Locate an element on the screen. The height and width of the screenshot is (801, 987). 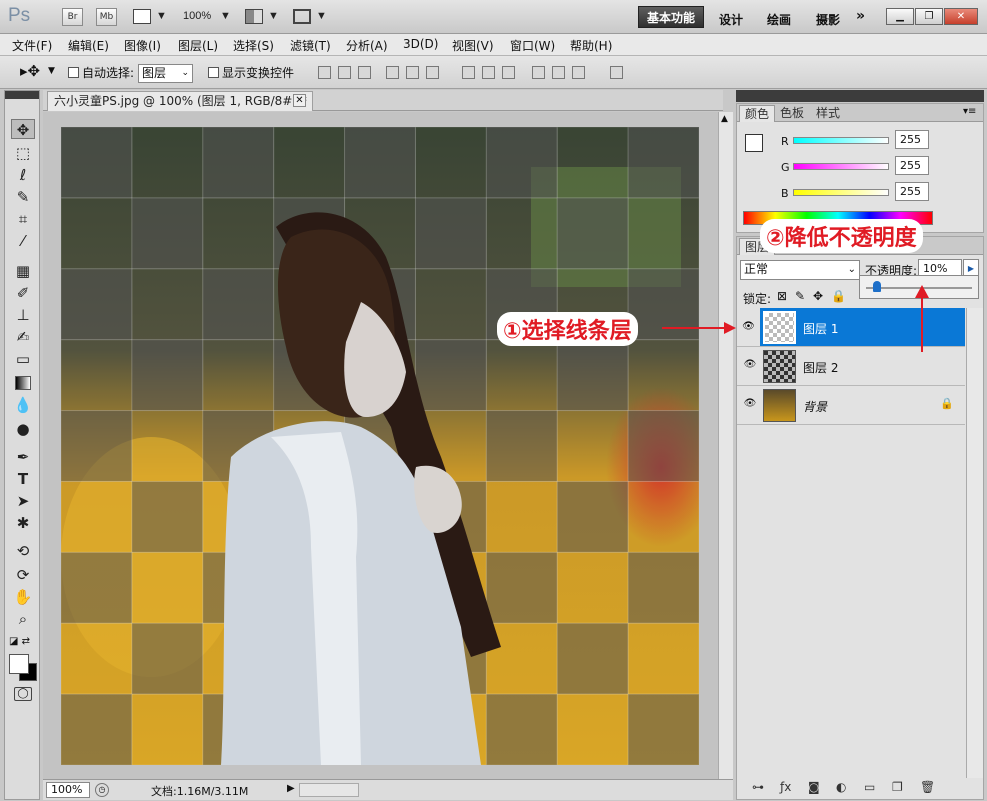
color-foreground-swatch is located at coordinates (754, 143).